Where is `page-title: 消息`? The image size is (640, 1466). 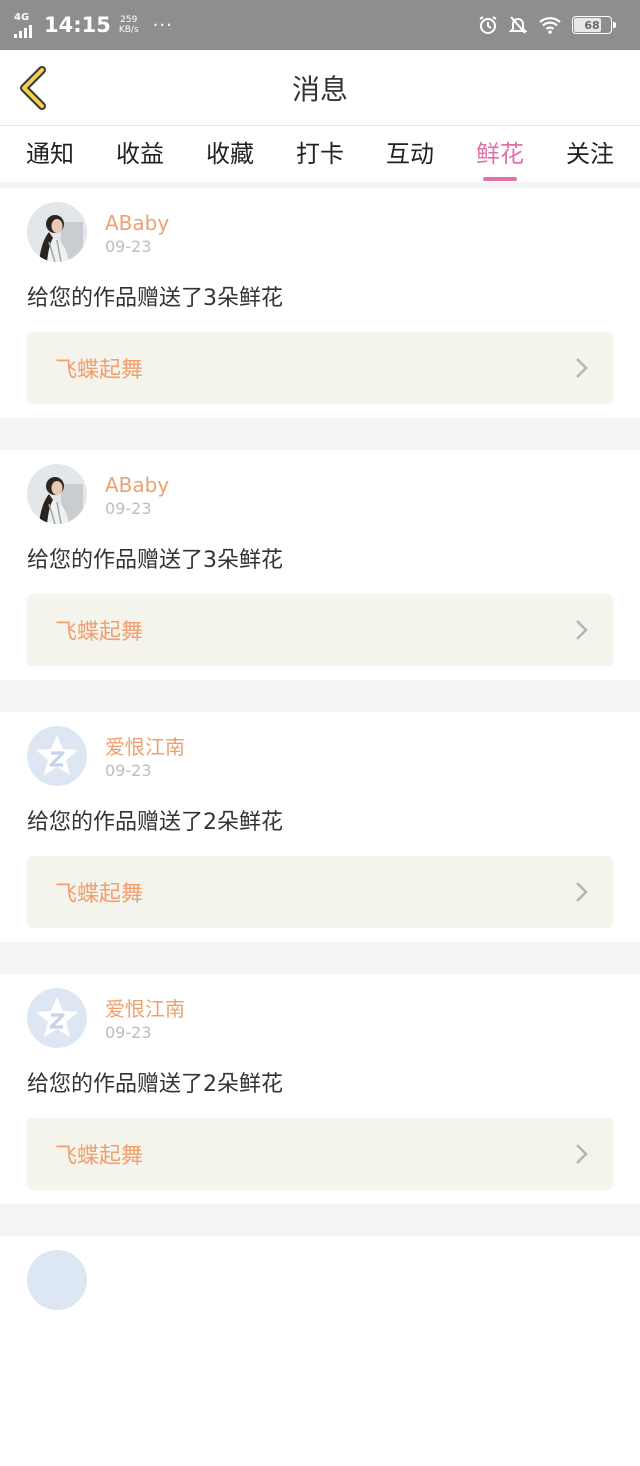 page-title: 消息 is located at coordinates (319, 89).